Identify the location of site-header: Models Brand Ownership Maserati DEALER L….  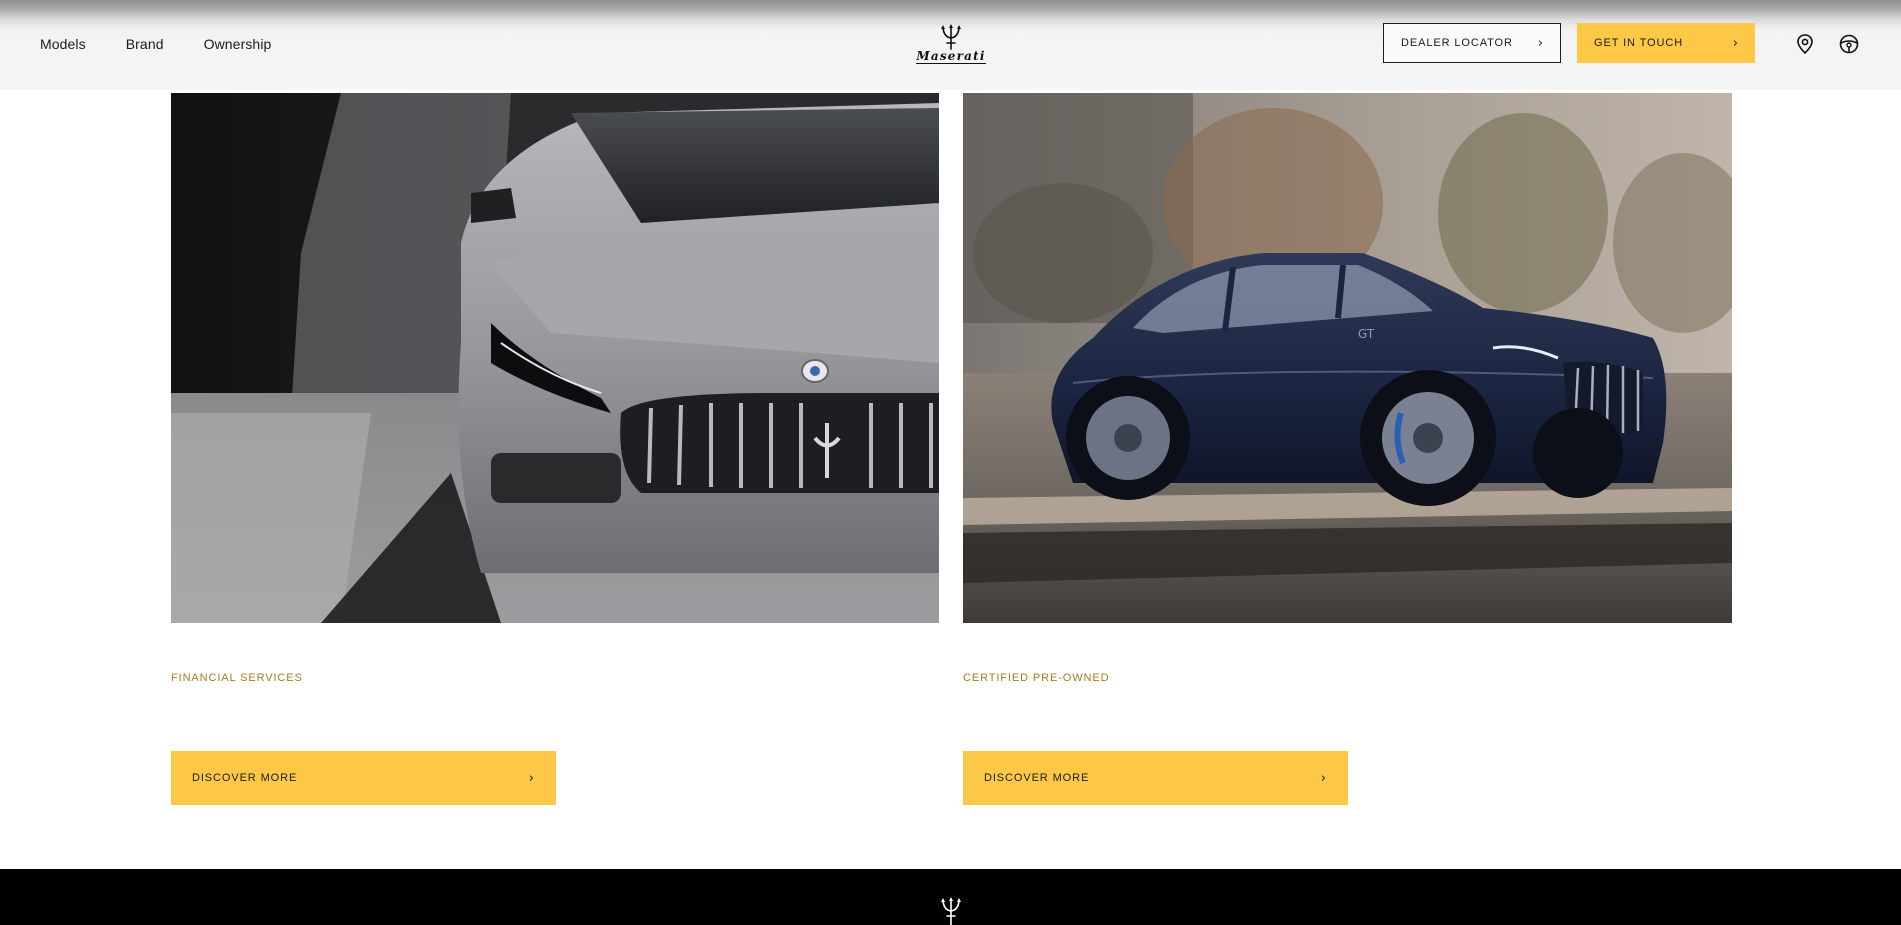
(950, 45).